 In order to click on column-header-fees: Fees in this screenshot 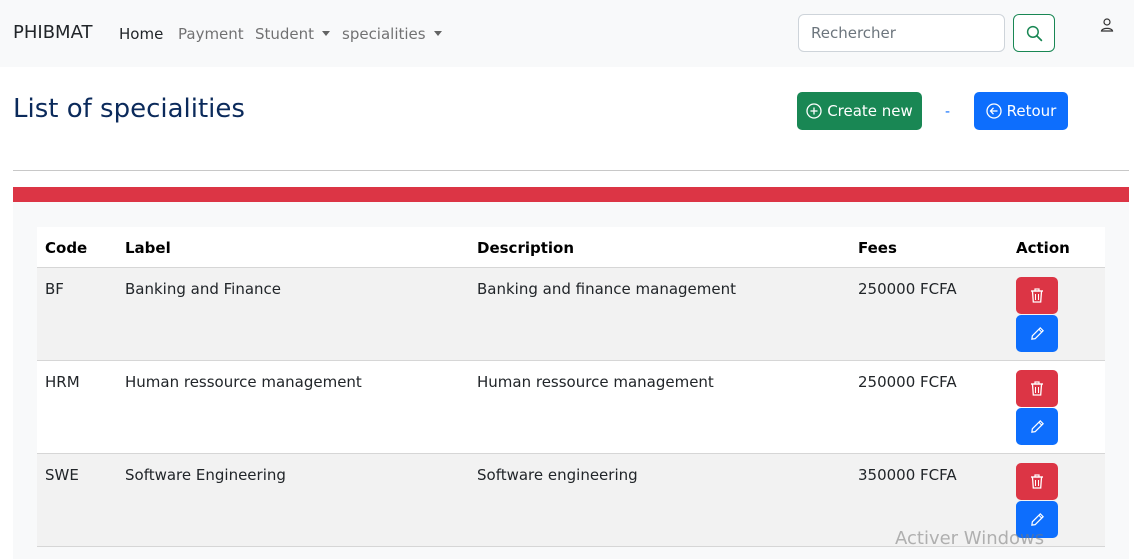, I will do `click(877, 248)`.